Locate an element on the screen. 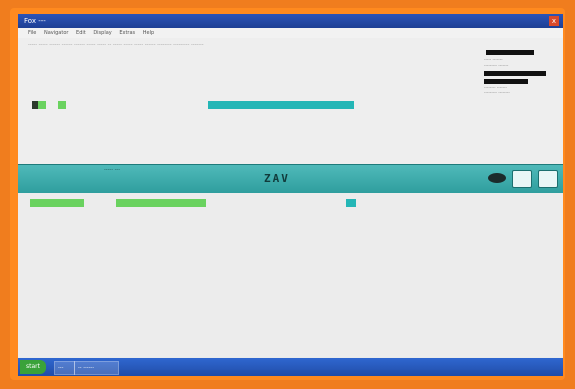  start-button: start is located at coordinates (33, 367).